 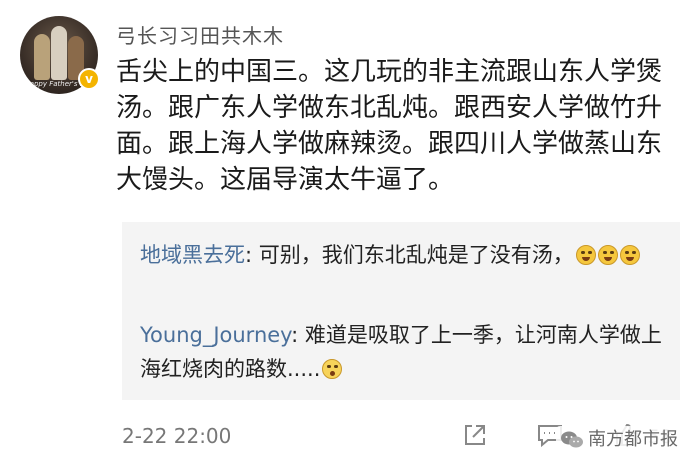 What do you see at coordinates (215, 335) in the screenshot?
I see `comment-author: Young_Journey` at bounding box center [215, 335].